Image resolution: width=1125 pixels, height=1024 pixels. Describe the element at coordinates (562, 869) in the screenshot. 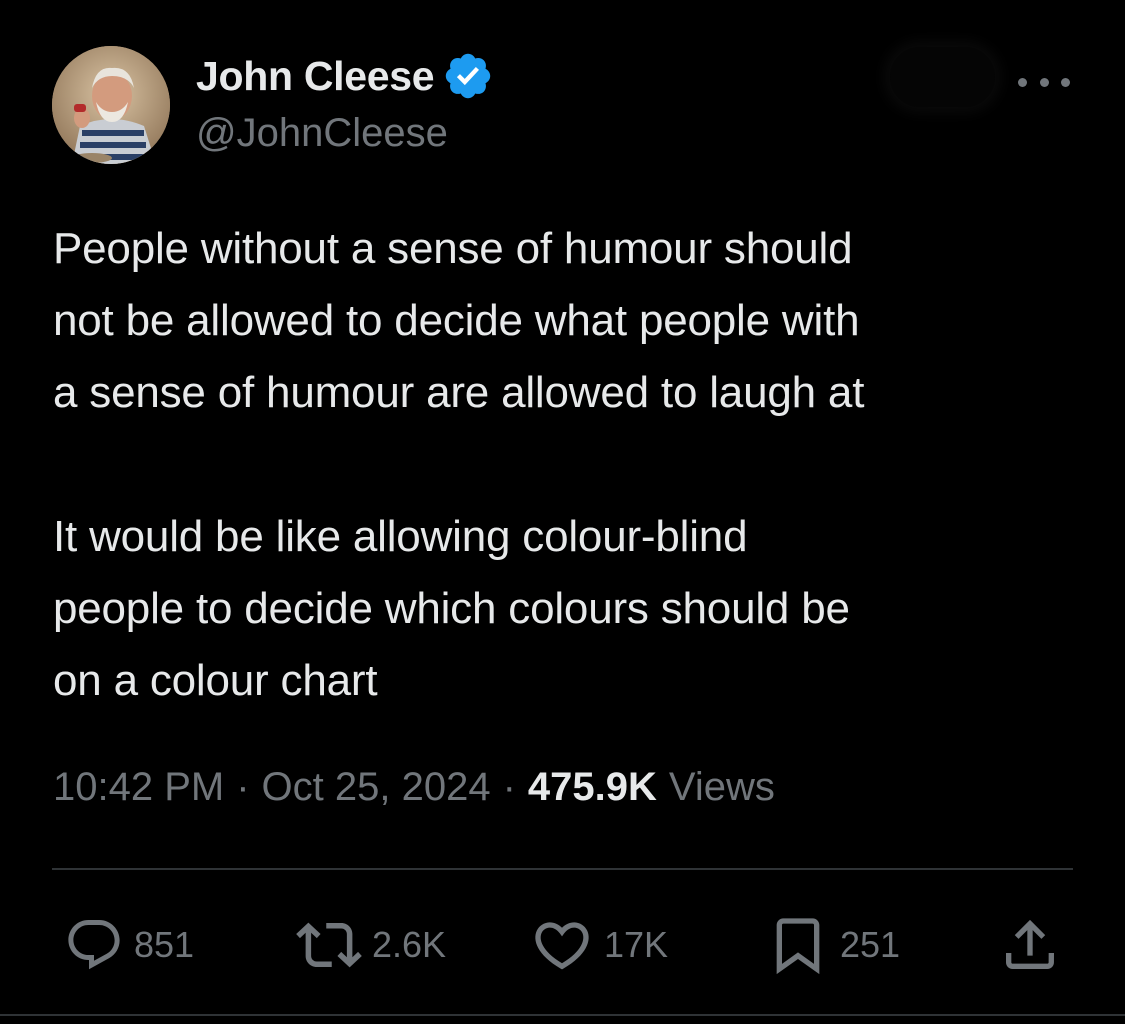

I see `divider` at that location.